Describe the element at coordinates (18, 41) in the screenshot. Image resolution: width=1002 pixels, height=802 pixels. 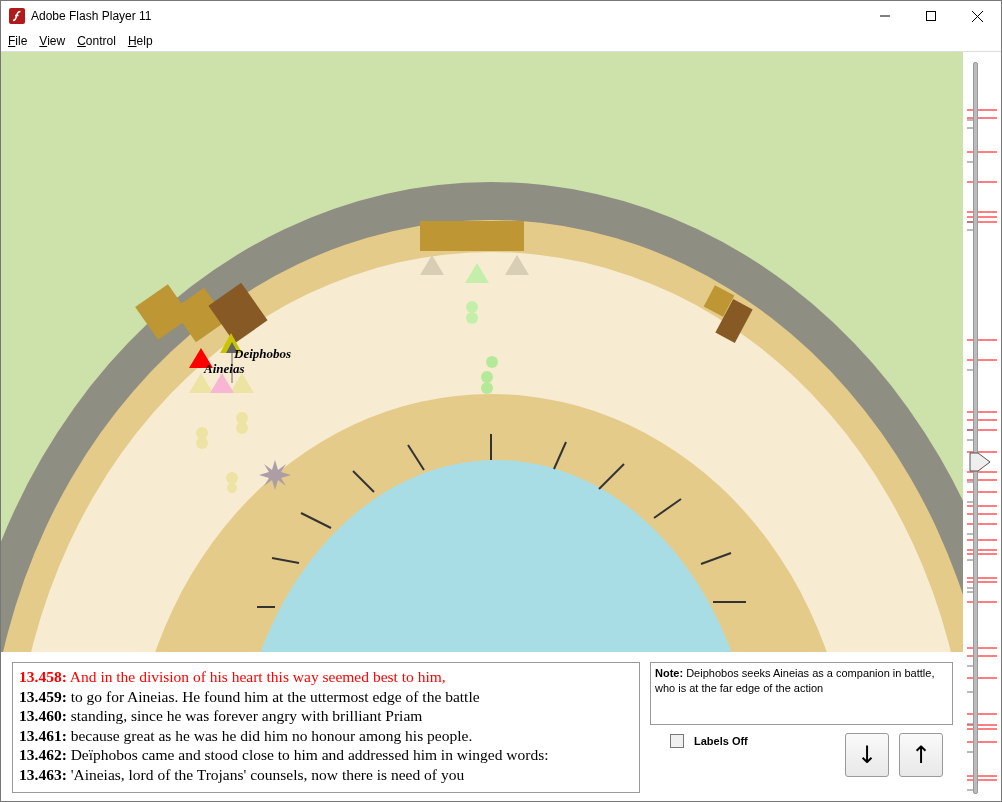
I see `menu-item: File` at that location.